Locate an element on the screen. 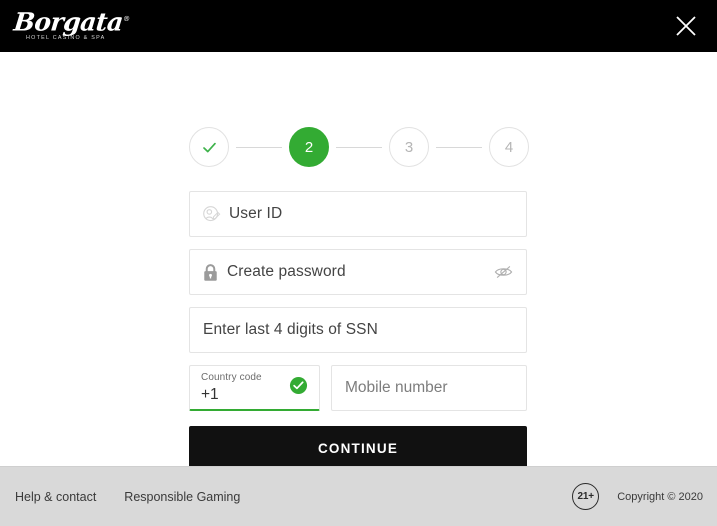 The width and height of the screenshot is (717, 526). footer-link-help-contact: Help & contact is located at coordinates (55, 497).